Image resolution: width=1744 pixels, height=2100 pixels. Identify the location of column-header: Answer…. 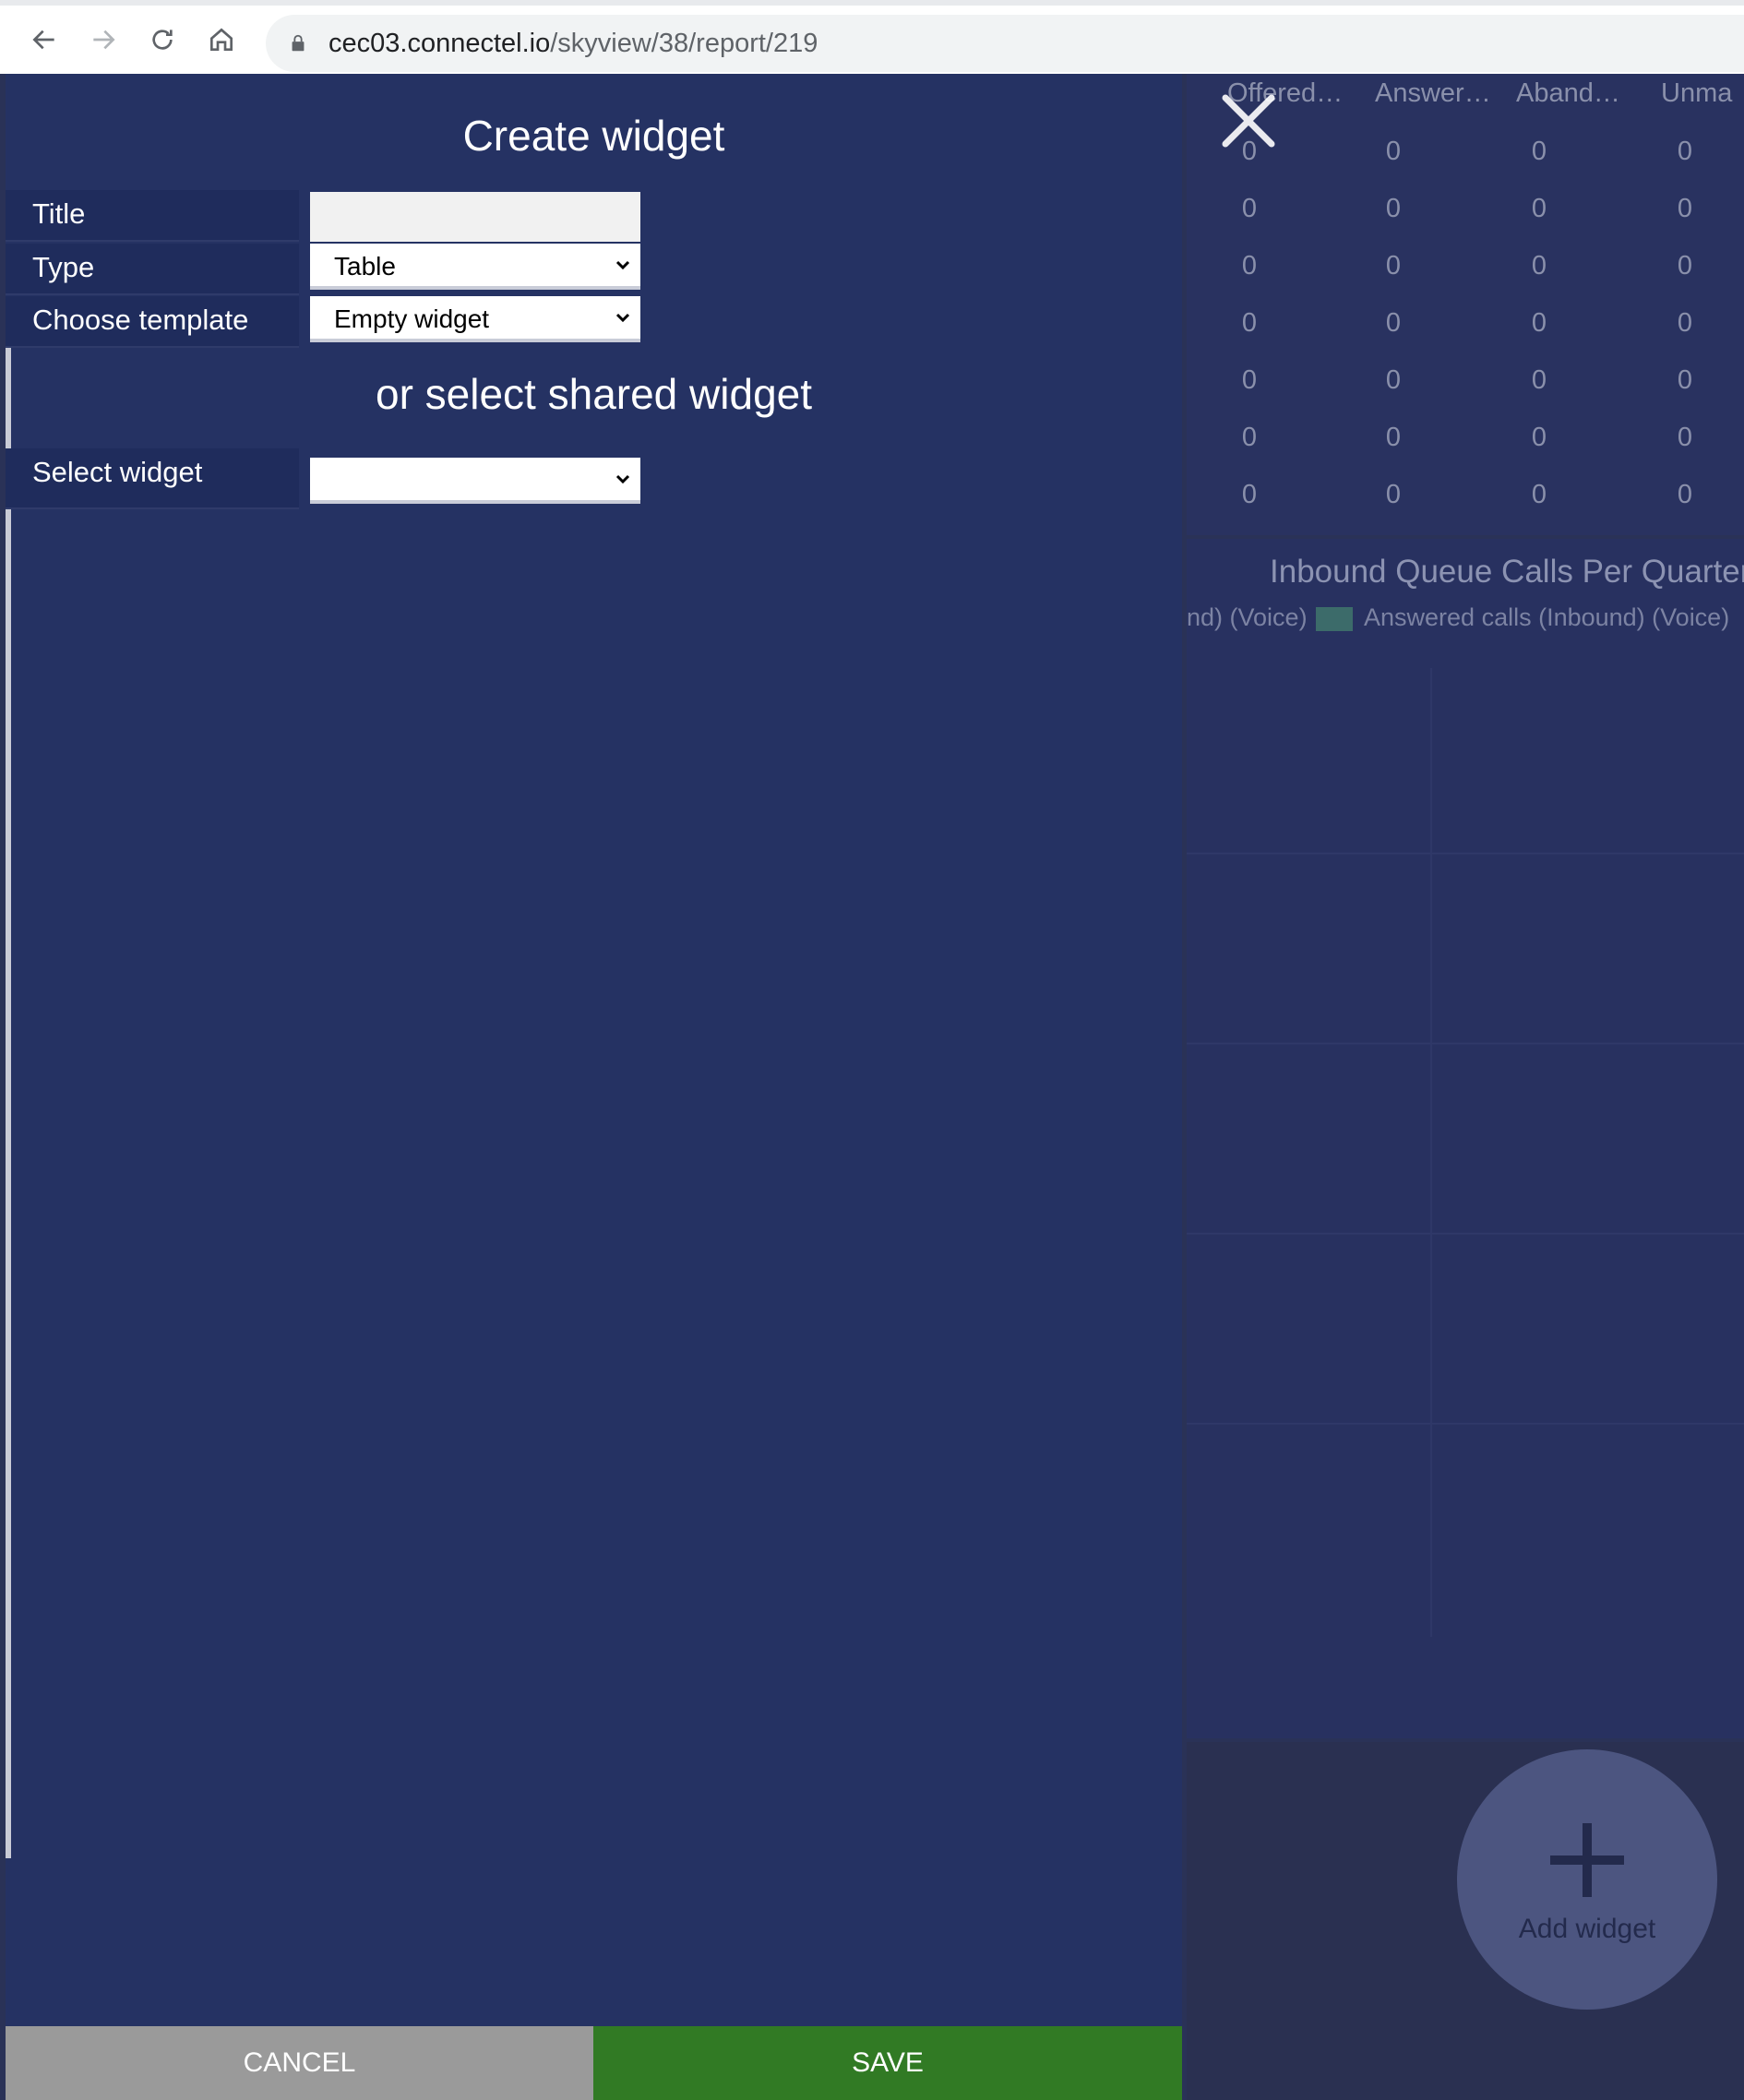
(1433, 93).